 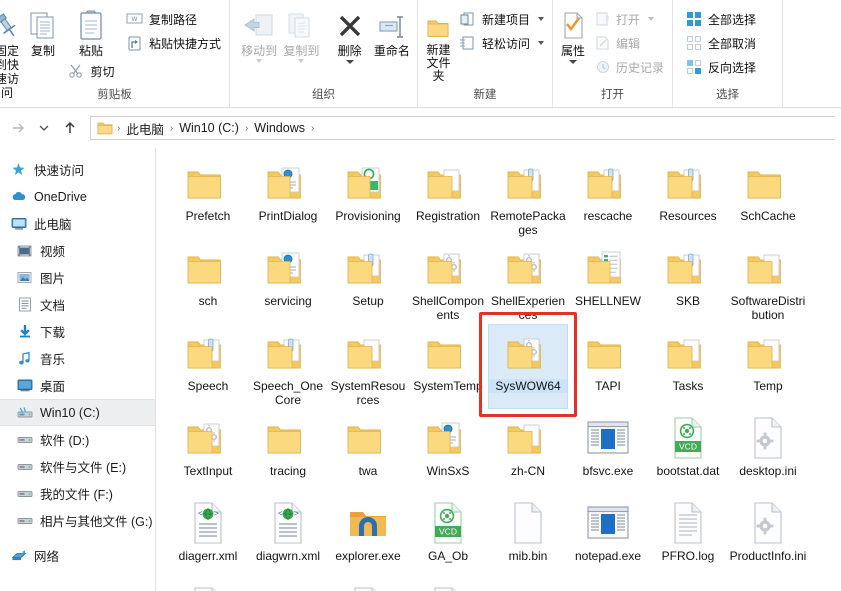 What do you see at coordinates (368, 196) in the screenshot?
I see `file-tile: Provisioning` at bounding box center [368, 196].